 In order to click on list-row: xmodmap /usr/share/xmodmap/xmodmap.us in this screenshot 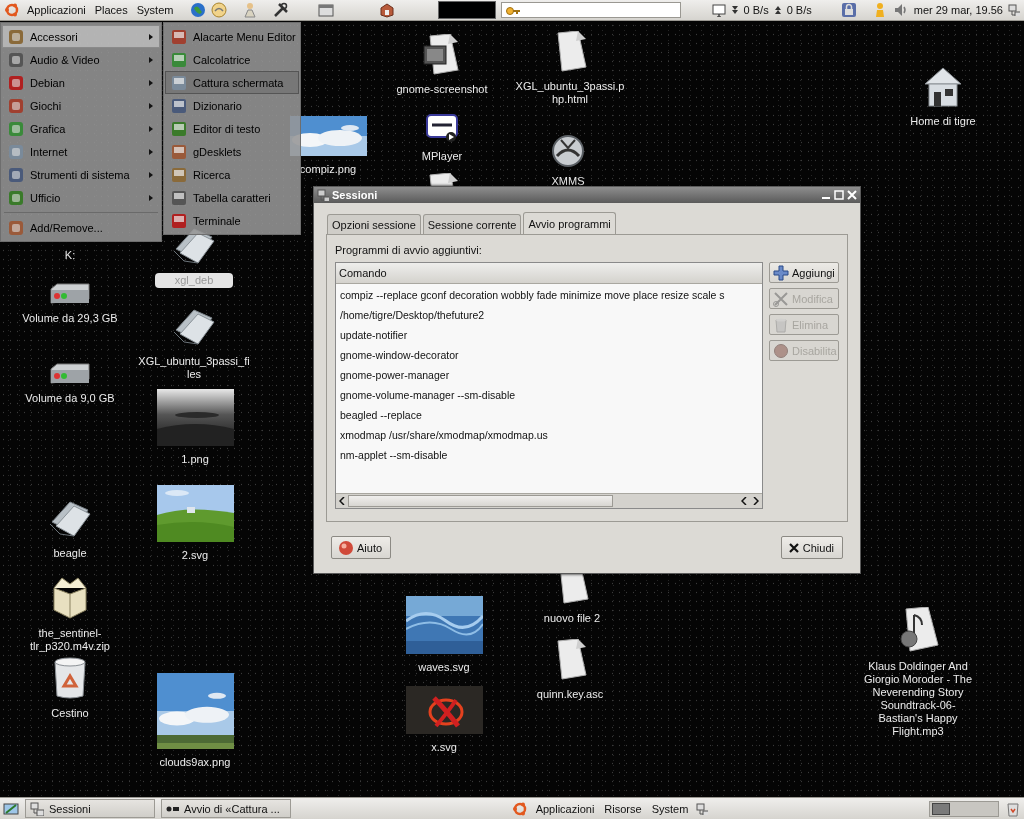, I will do `click(549, 435)`.